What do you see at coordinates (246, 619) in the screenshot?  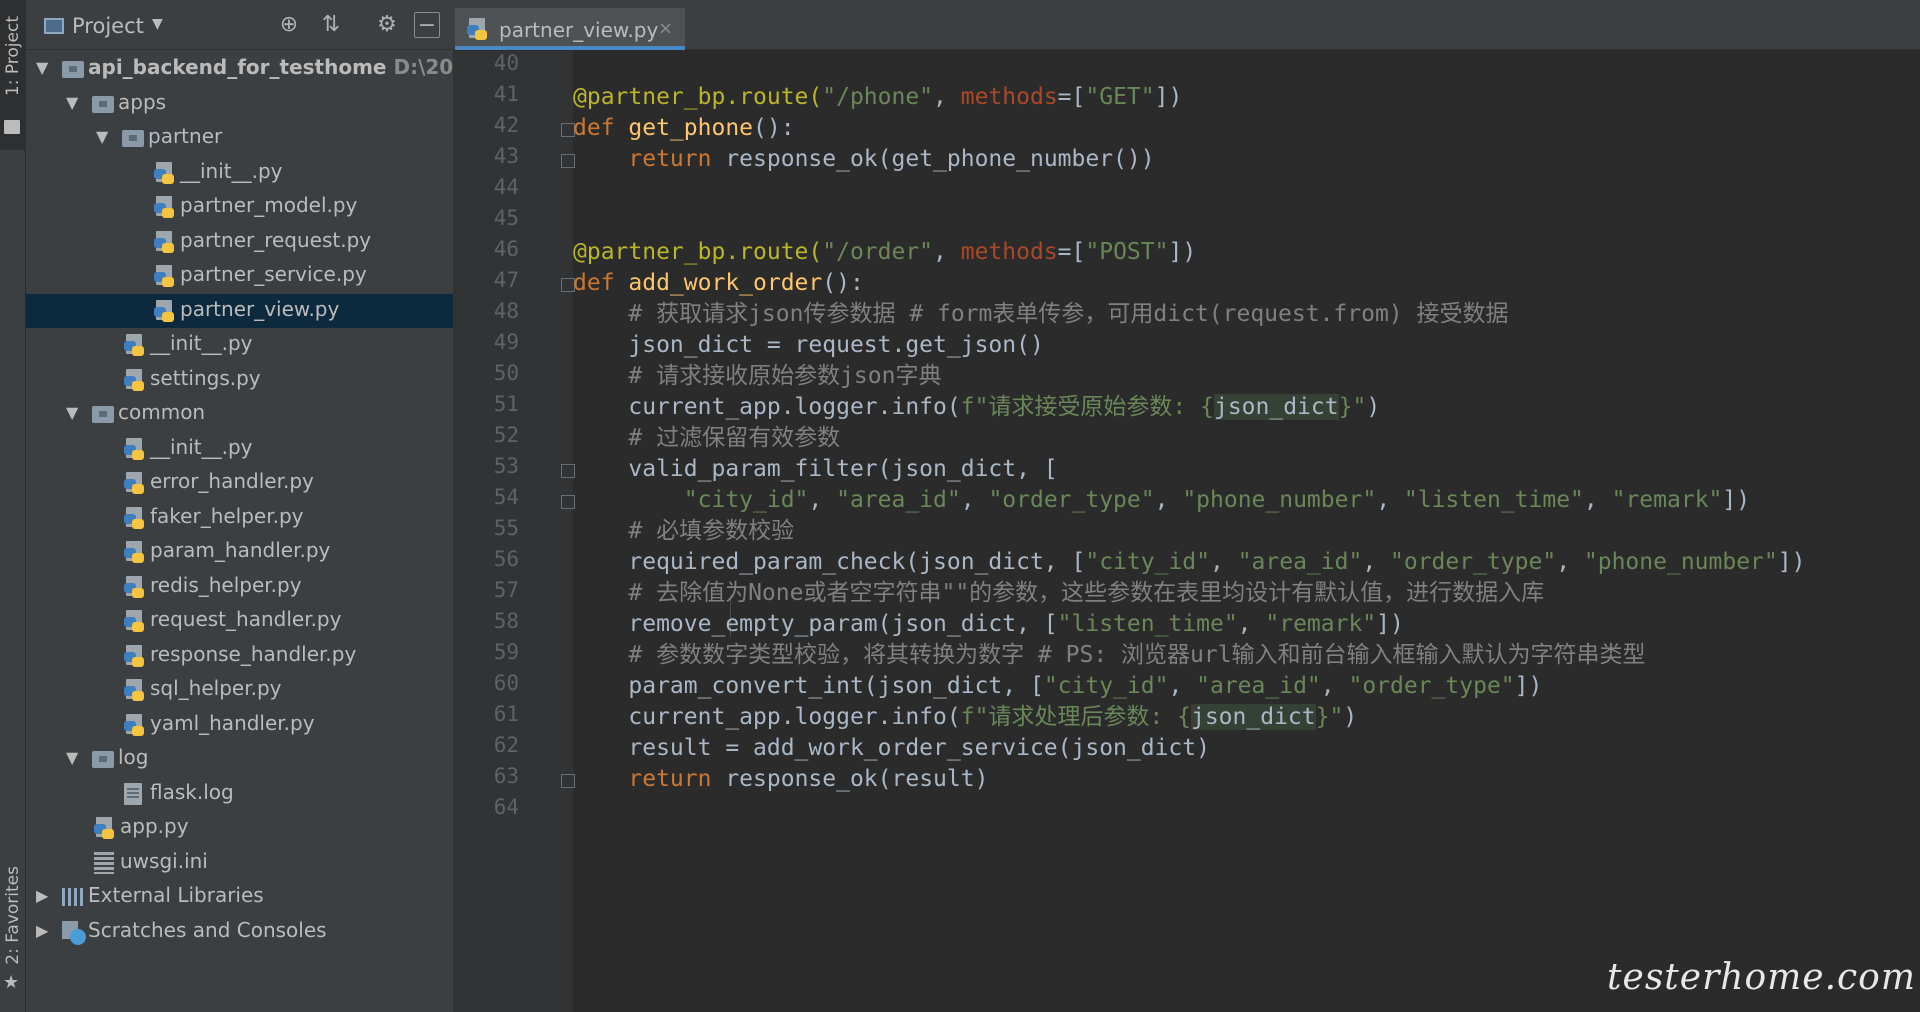 I see `tree-item-label: request_handler.py` at bounding box center [246, 619].